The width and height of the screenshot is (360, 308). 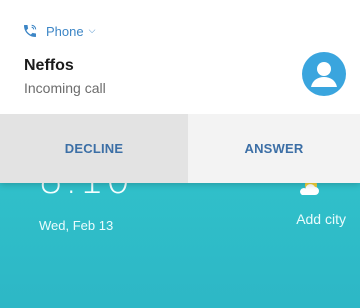 I want to click on clock-date: Wed, Feb 13, so click(x=76, y=225).